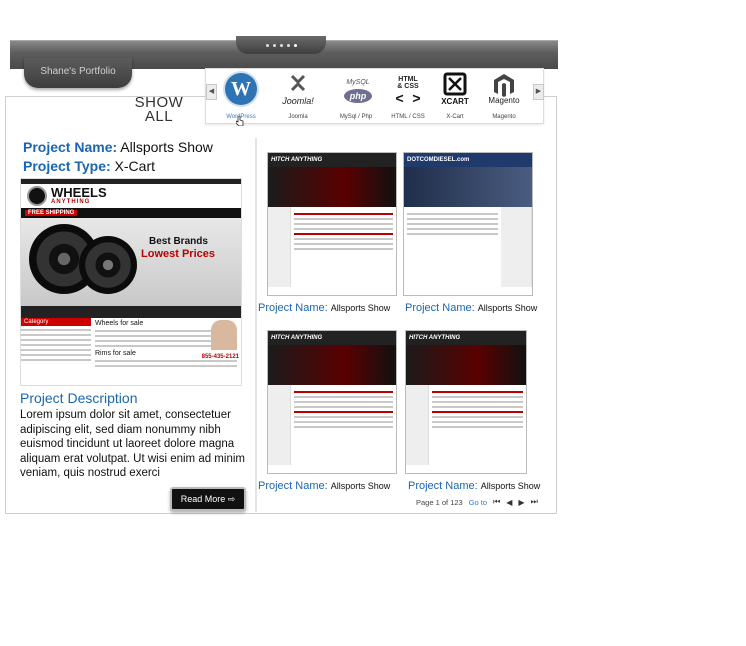  Describe the element at coordinates (256, 325) in the screenshot. I see `column-divider` at that location.